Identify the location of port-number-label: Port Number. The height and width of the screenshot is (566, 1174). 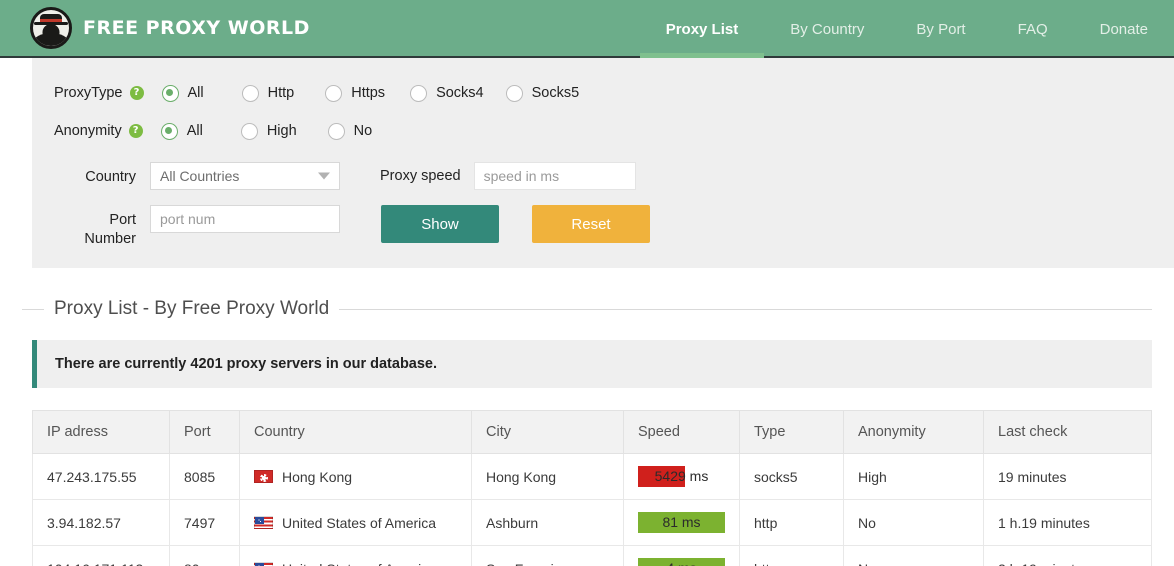
(110, 229).